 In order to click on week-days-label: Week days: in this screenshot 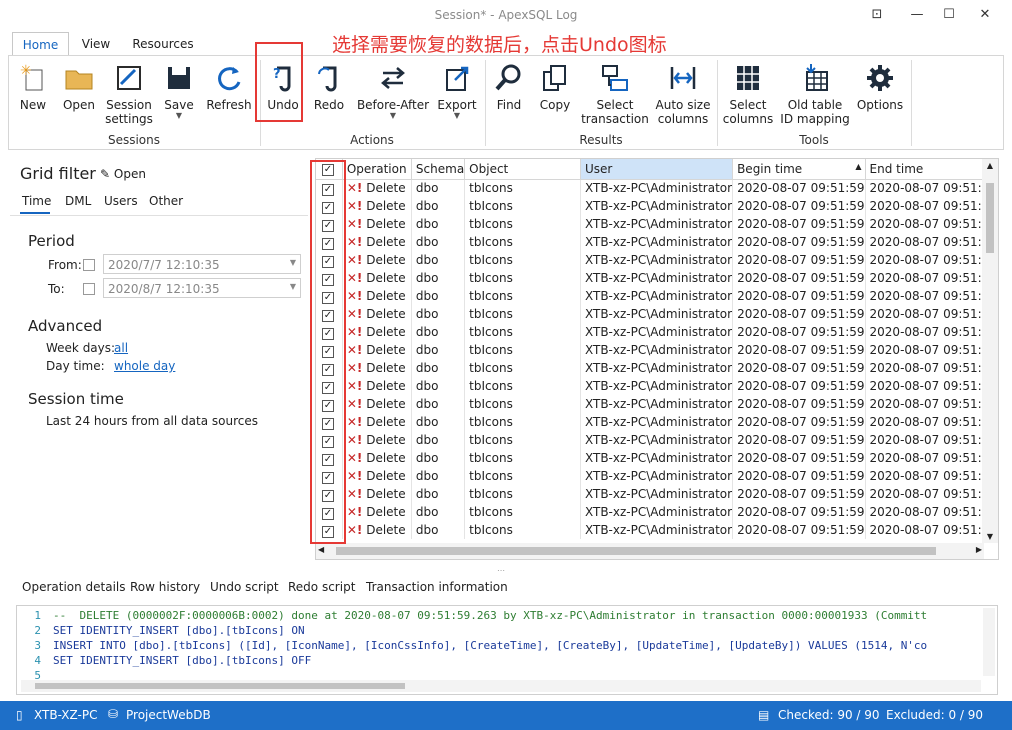, I will do `click(81, 348)`.